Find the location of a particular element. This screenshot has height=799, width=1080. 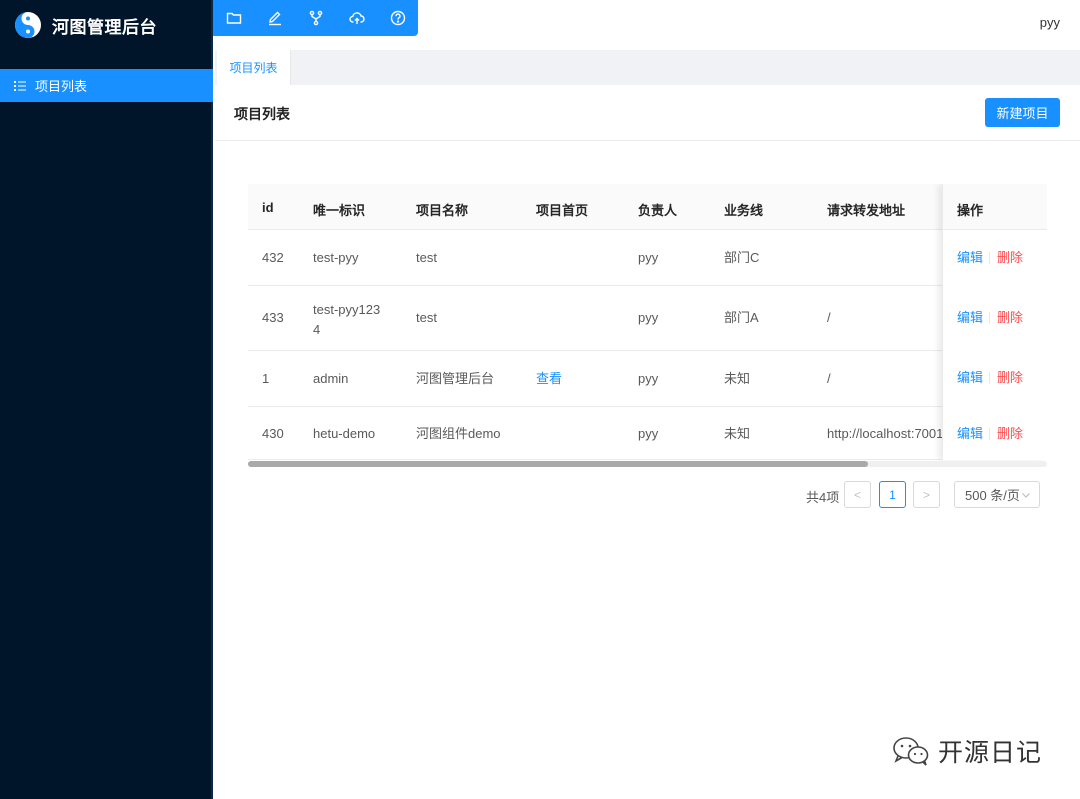

cell-line: 部门A is located at coordinates (741, 317).